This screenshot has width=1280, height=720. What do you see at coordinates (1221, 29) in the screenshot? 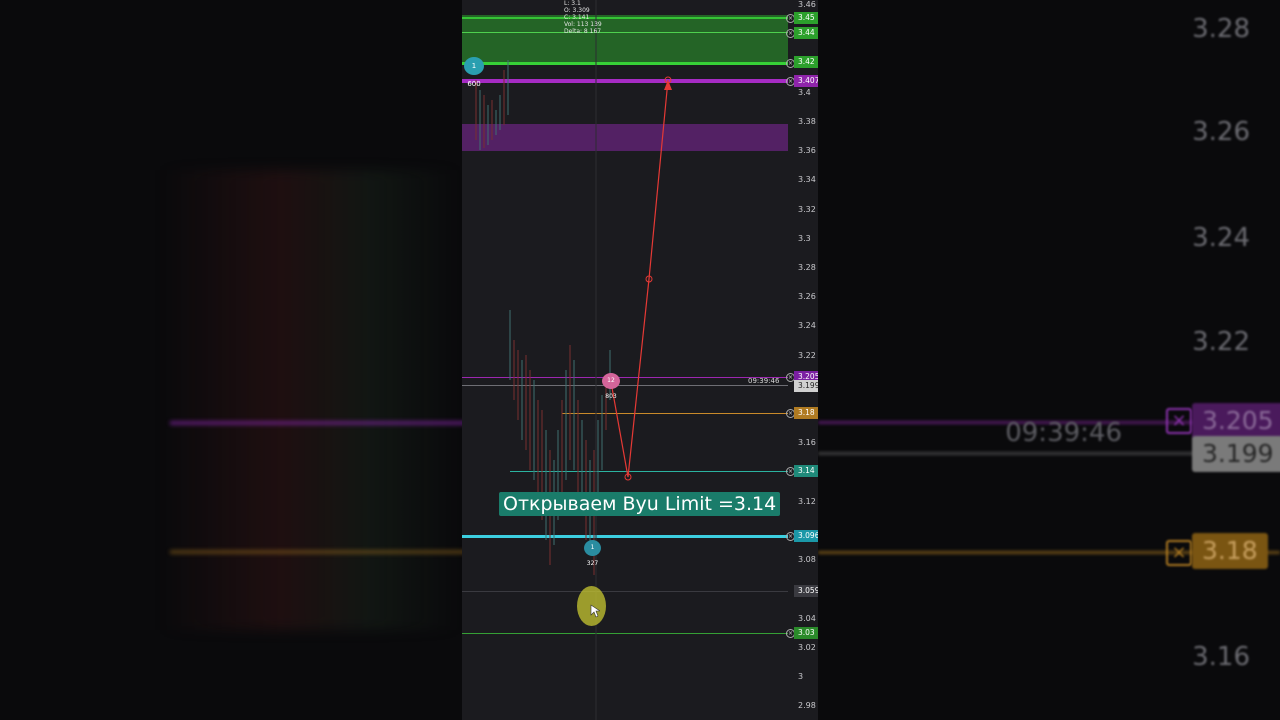
I see `background-price-label: 3.28` at bounding box center [1221, 29].